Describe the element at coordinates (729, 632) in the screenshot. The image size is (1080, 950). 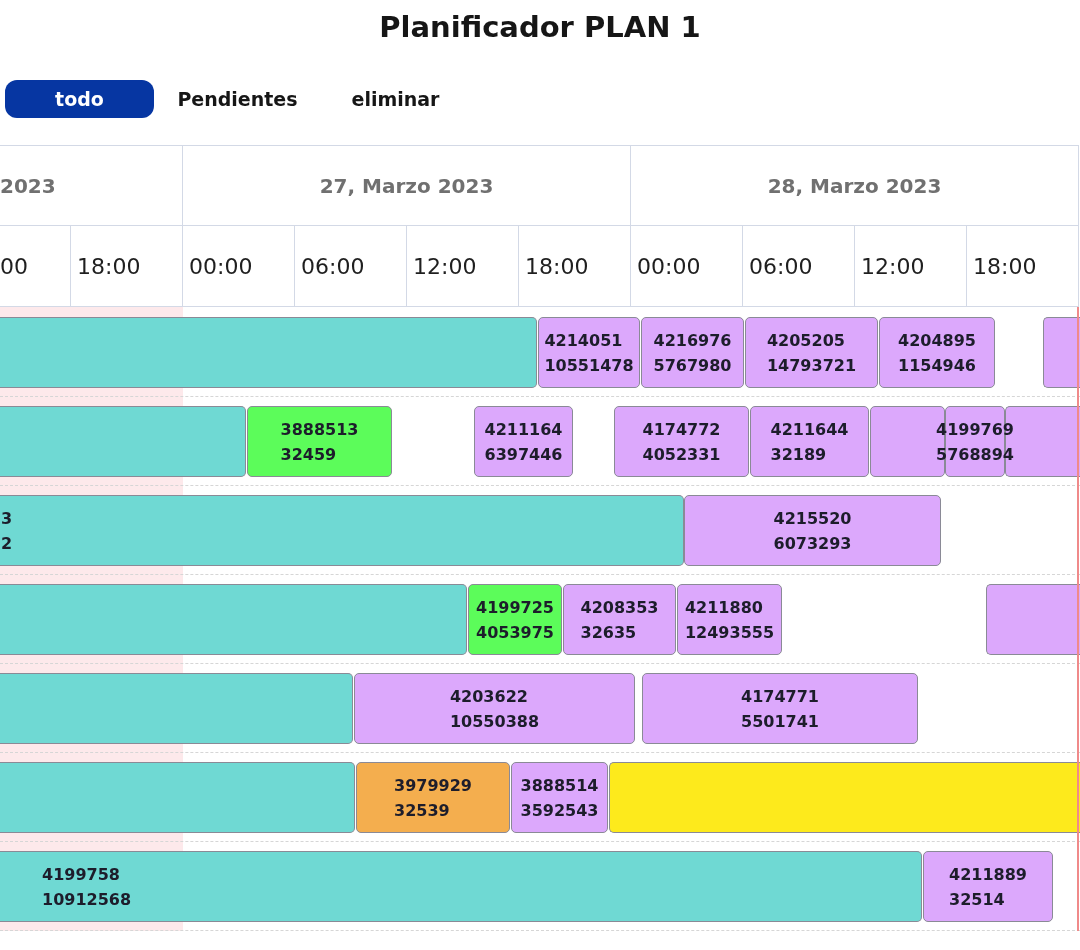
I see `task-text: 12493555` at that location.